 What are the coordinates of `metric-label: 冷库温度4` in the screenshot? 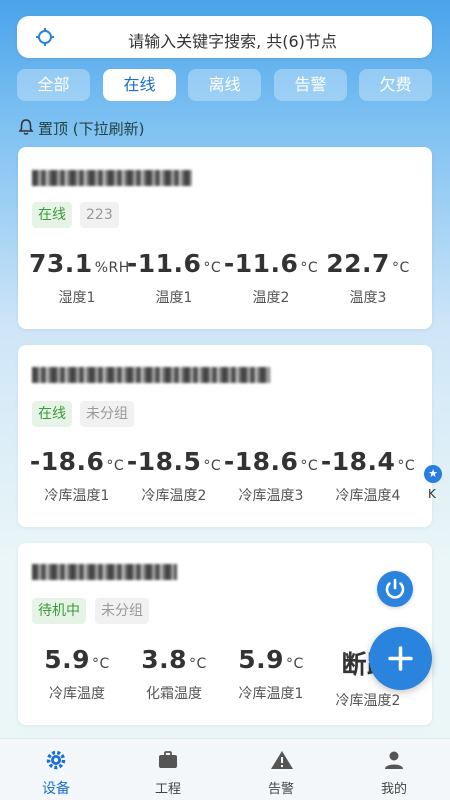 It's located at (368, 496).